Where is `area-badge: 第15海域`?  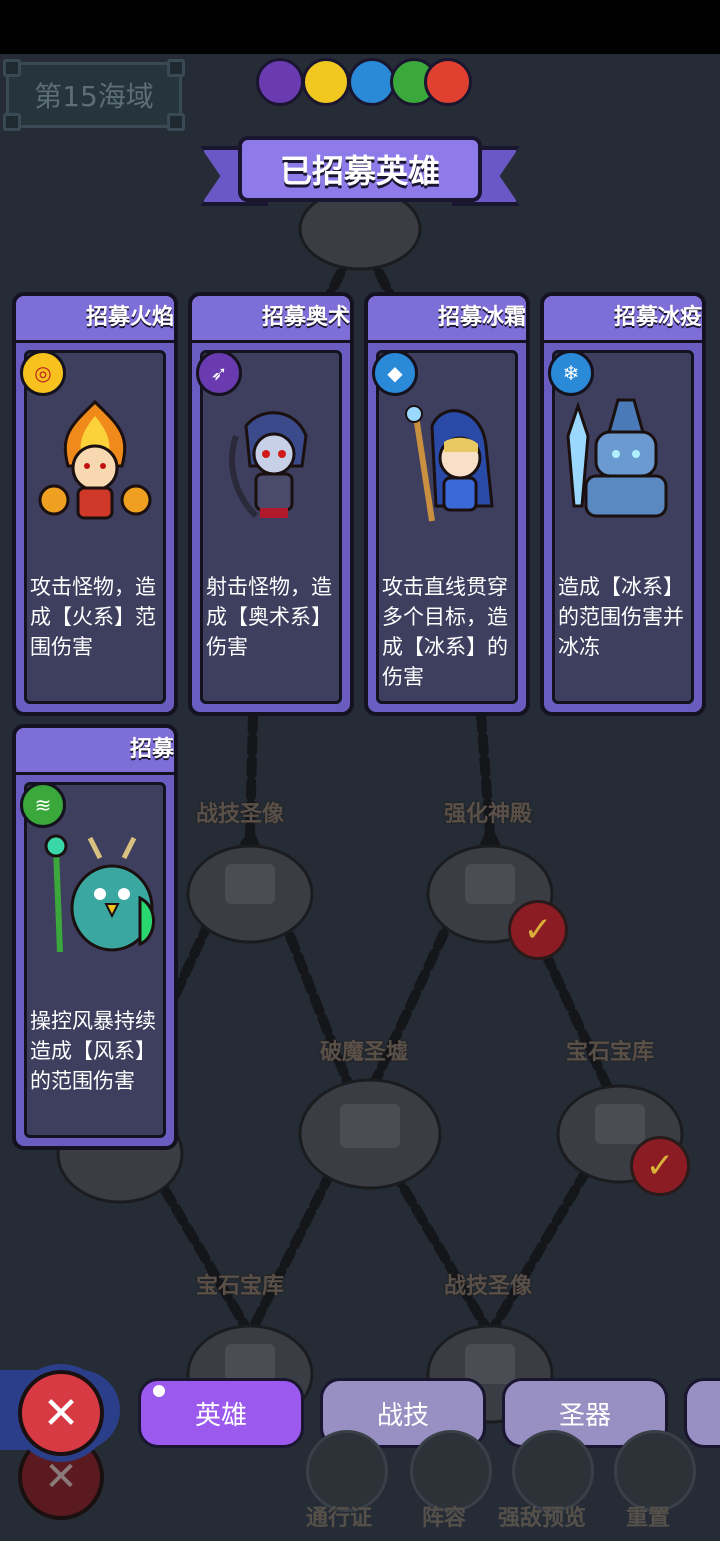 area-badge: 第15海域 is located at coordinates (94, 95).